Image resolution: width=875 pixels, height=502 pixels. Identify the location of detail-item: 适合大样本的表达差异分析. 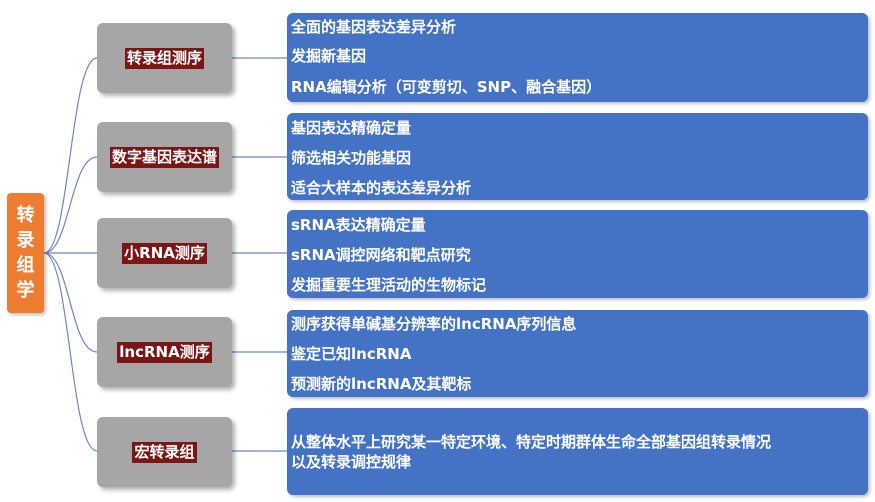
(381, 188).